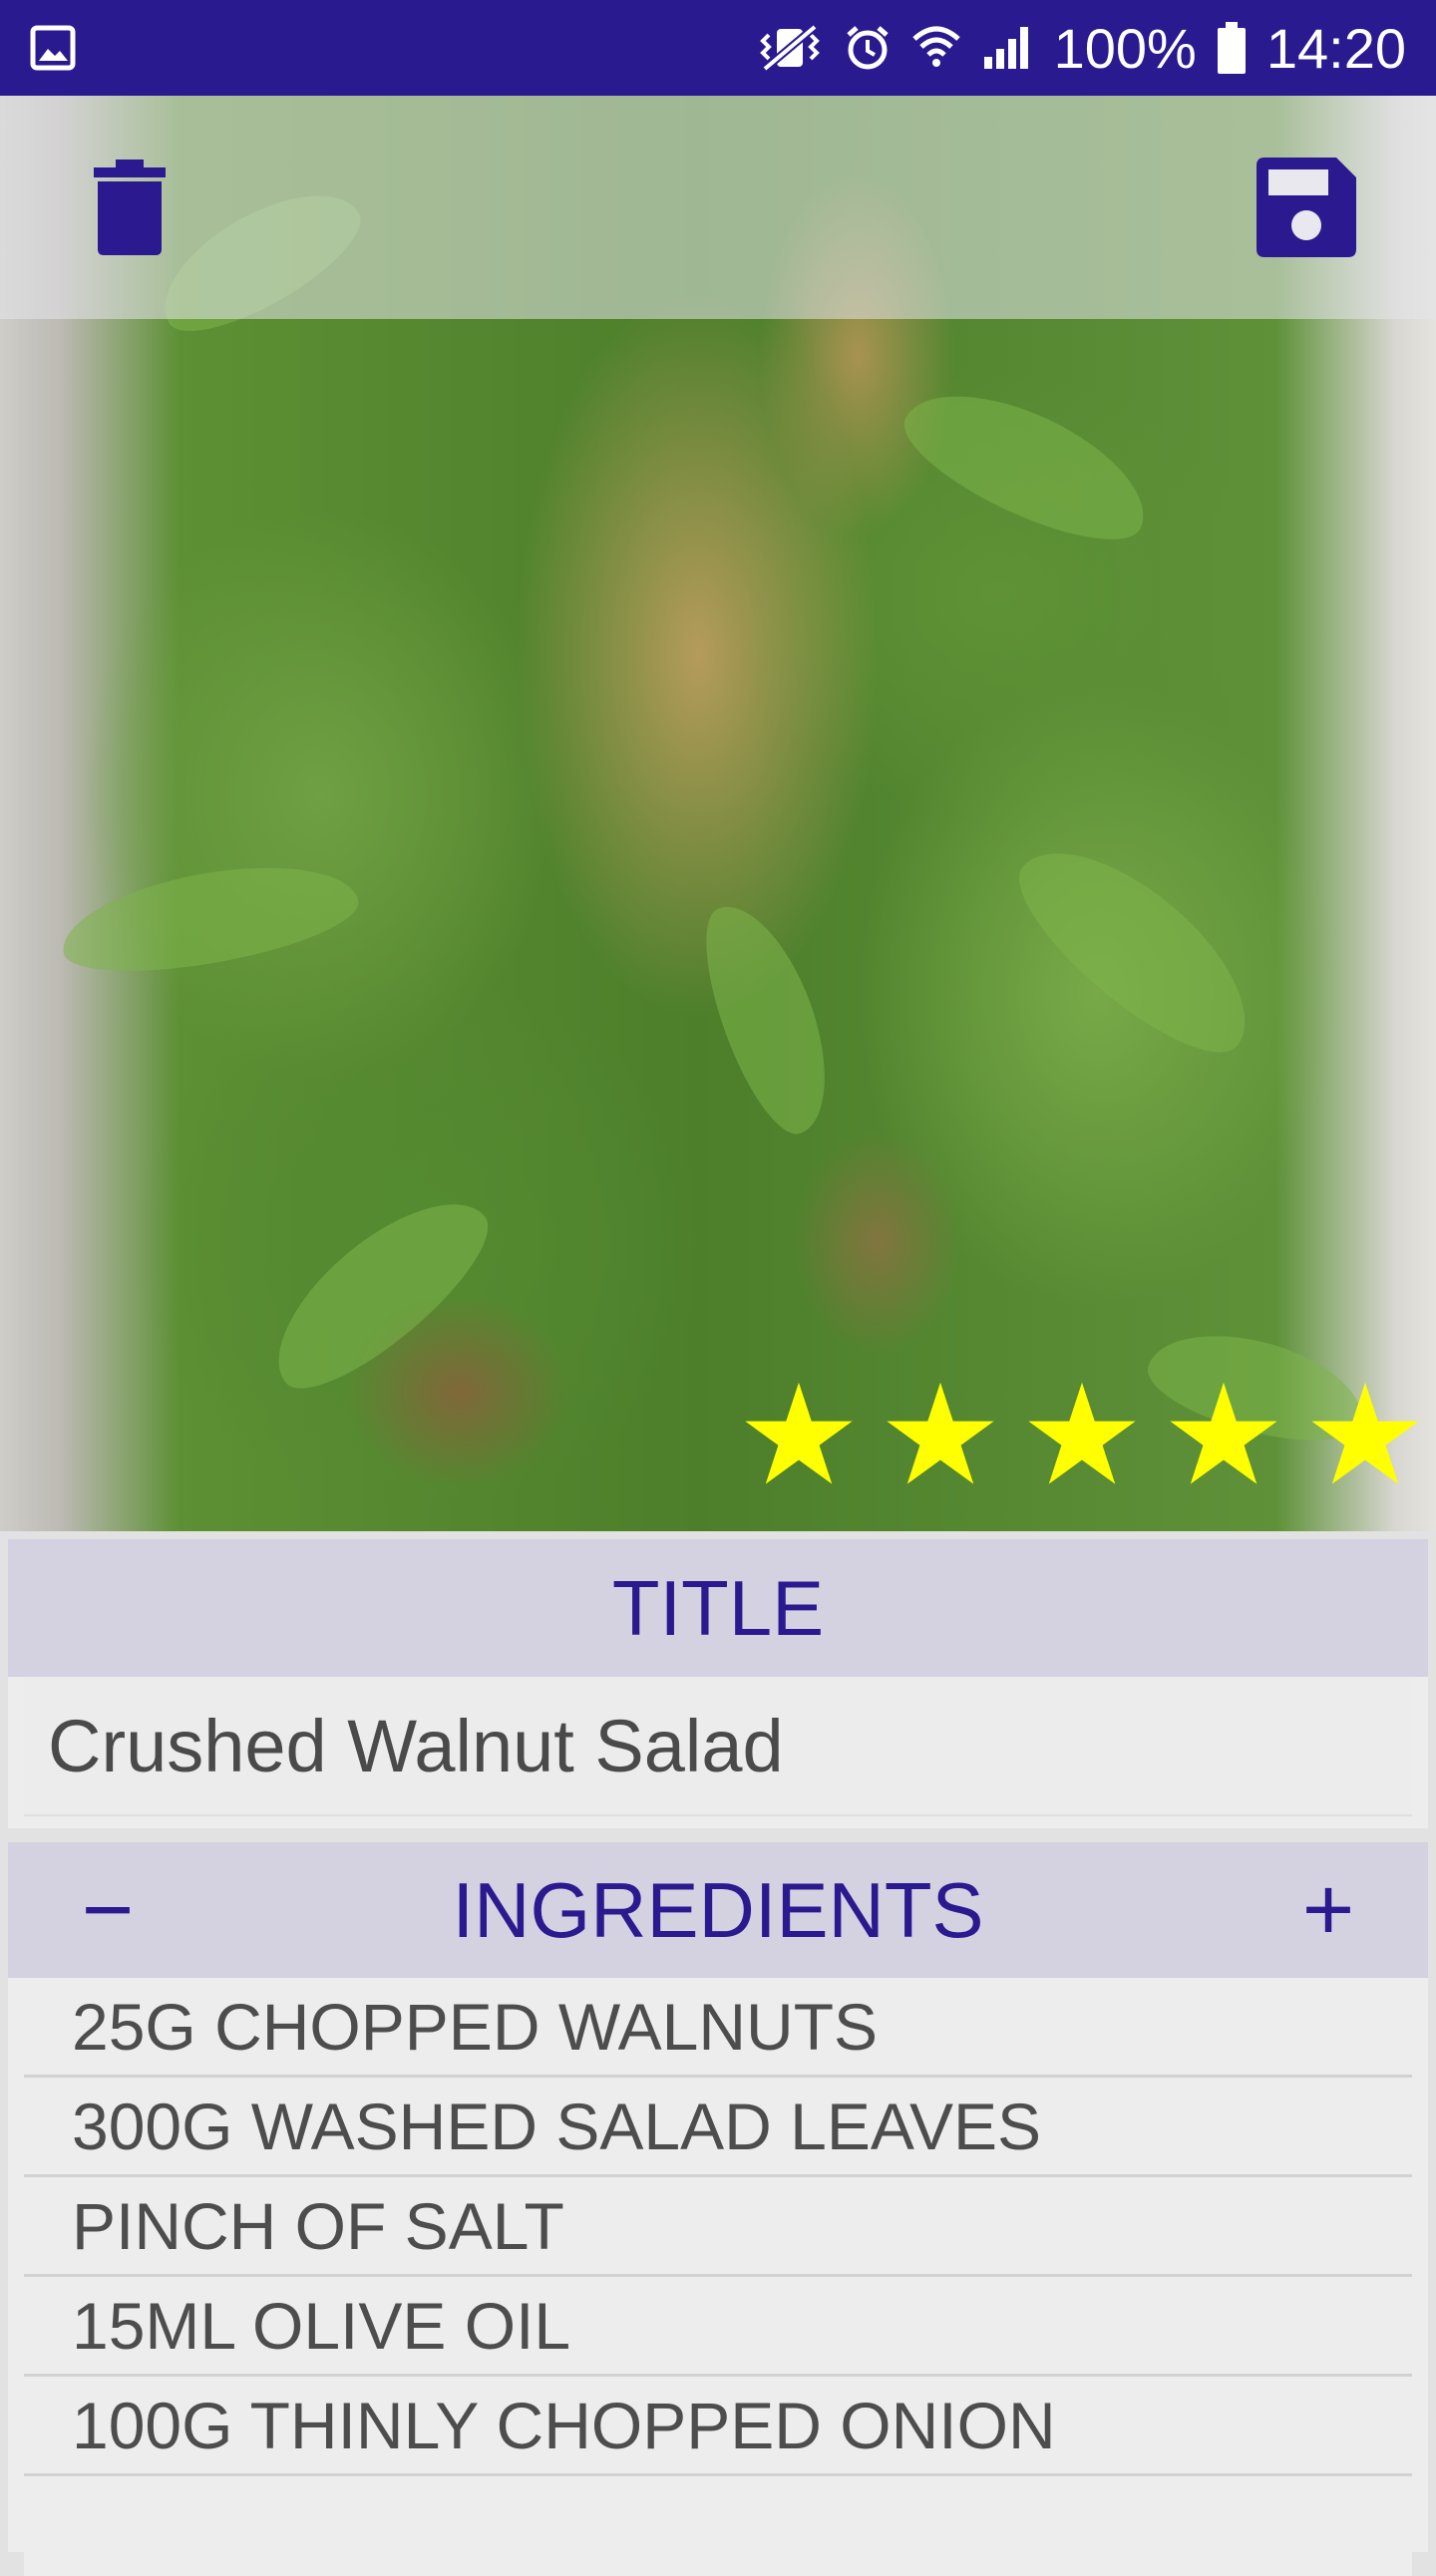 Image resolution: width=1436 pixels, height=2576 pixels. Describe the element at coordinates (1335, 48) in the screenshot. I see `clock: 14:20` at that location.